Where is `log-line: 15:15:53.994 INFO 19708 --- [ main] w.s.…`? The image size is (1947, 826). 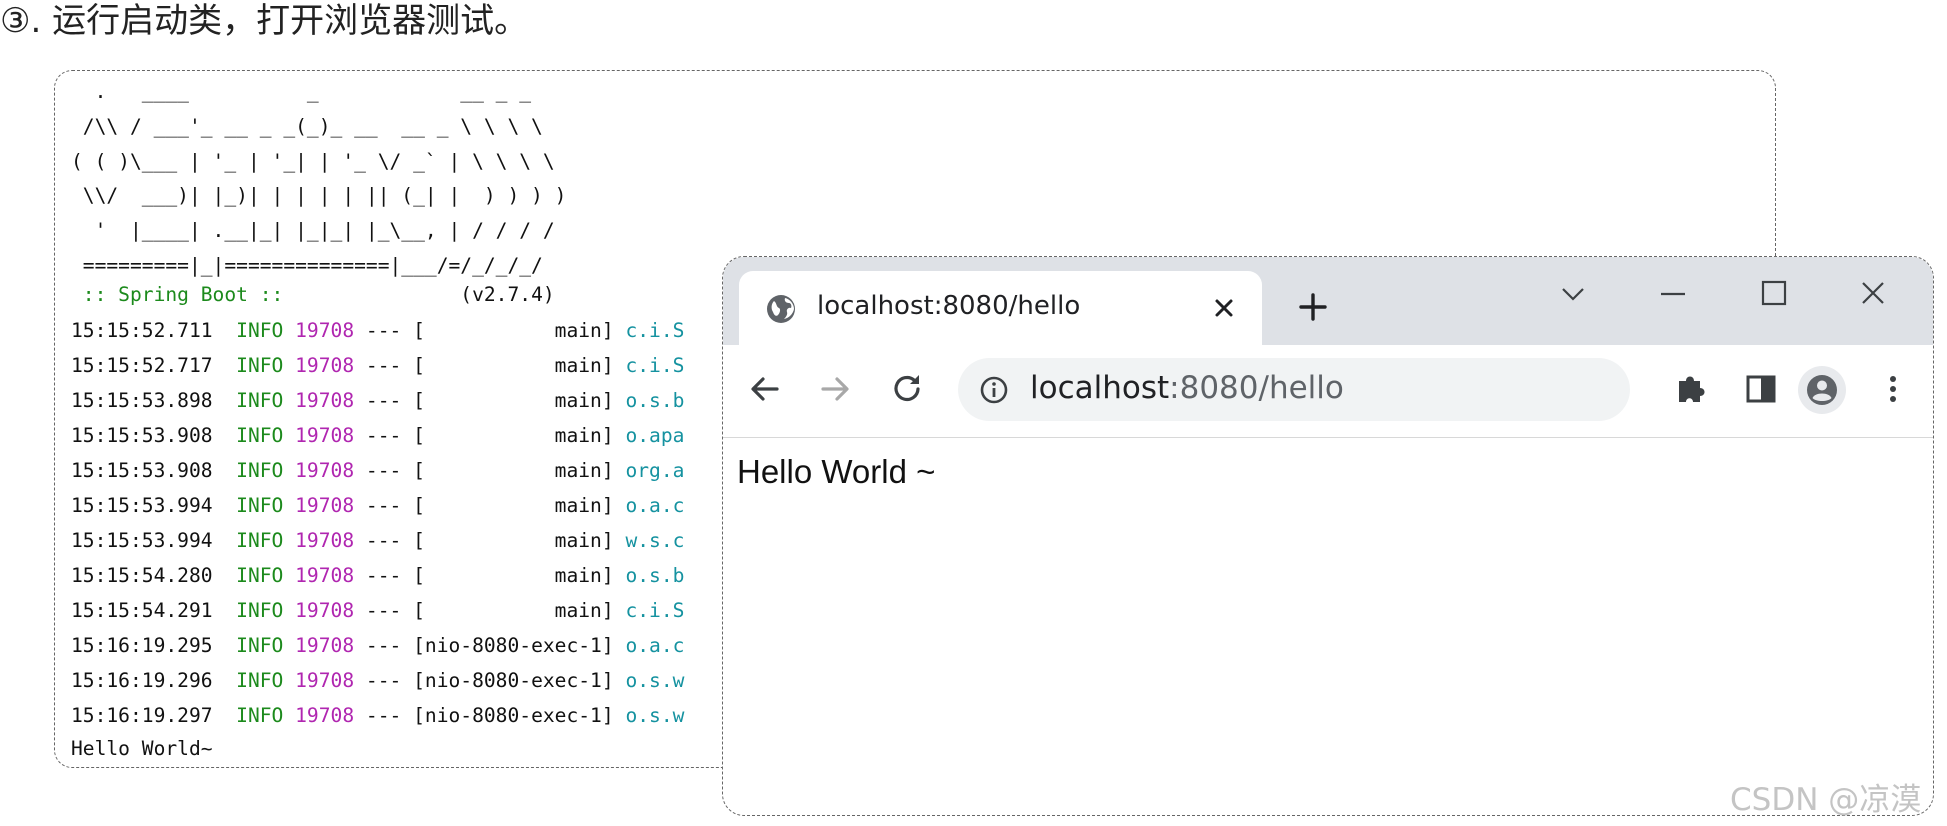
log-line: 15:15:53.994 INFO 19708 --- [ main] w.s.… is located at coordinates (377, 540).